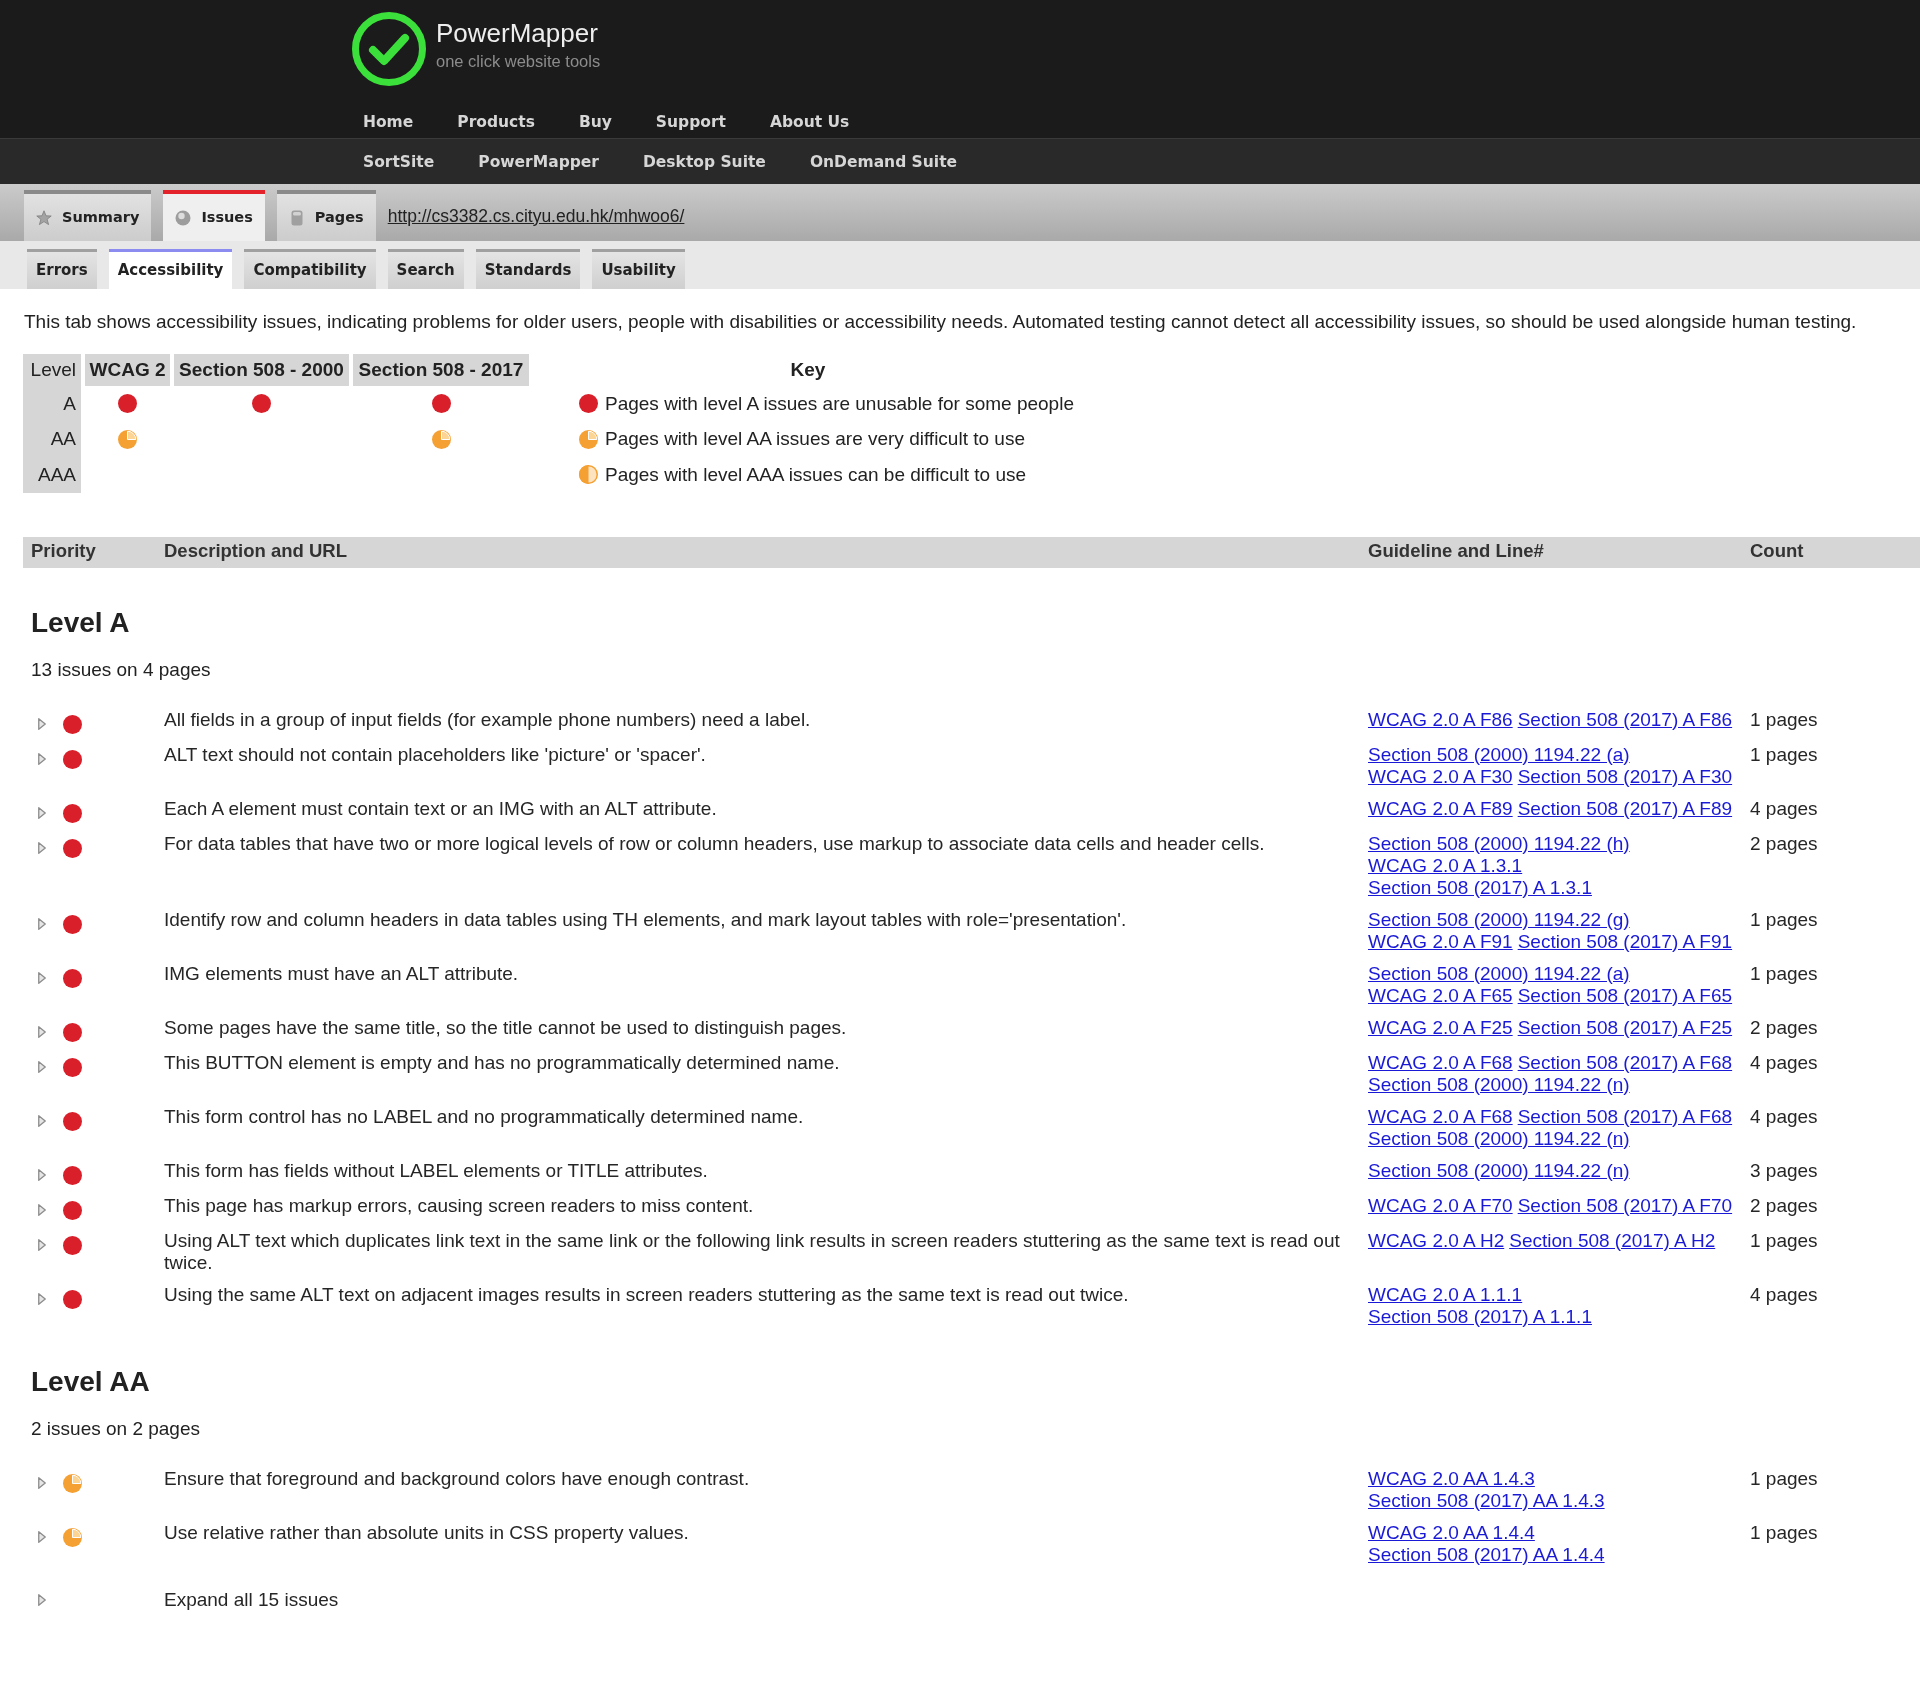  I want to click on category-tab: Usability, so click(638, 269).